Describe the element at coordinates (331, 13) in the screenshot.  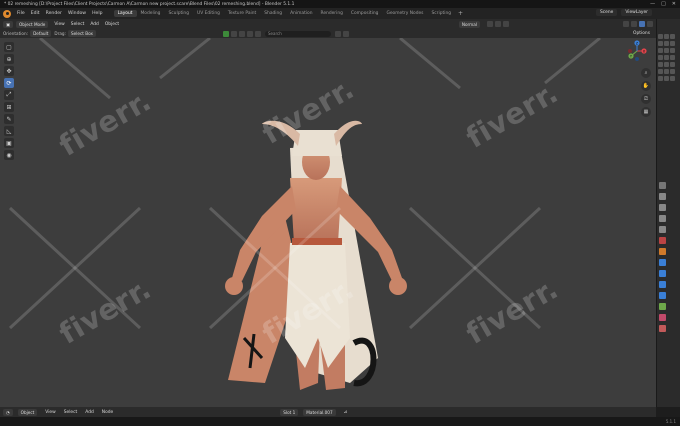
I see `tab-rendering: Rendering` at that location.